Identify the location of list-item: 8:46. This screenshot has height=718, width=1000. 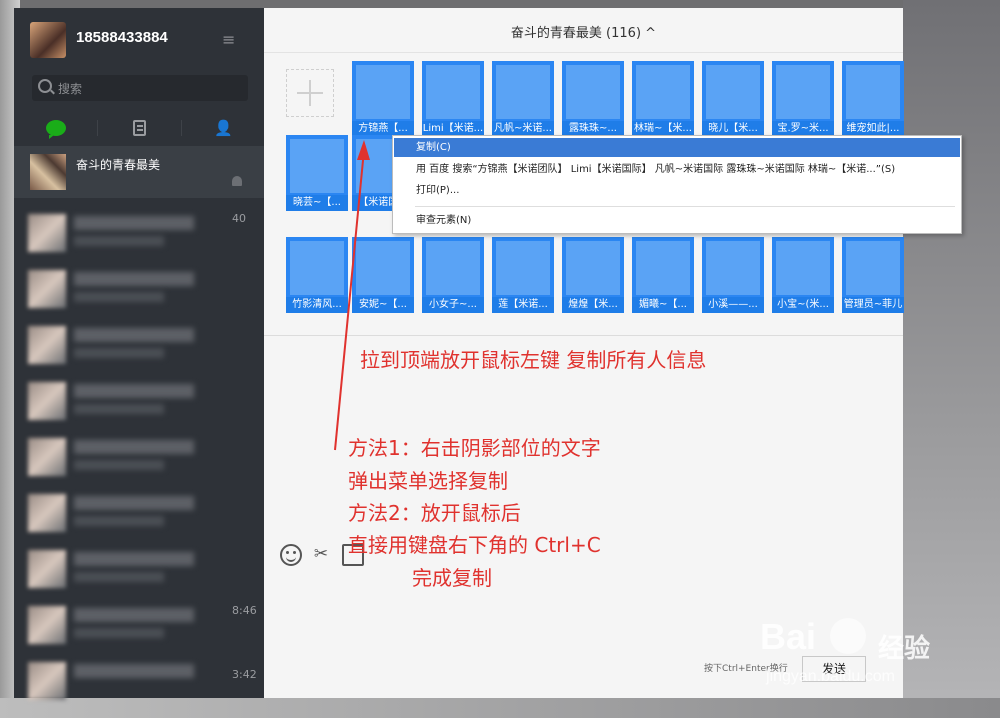
(139, 624).